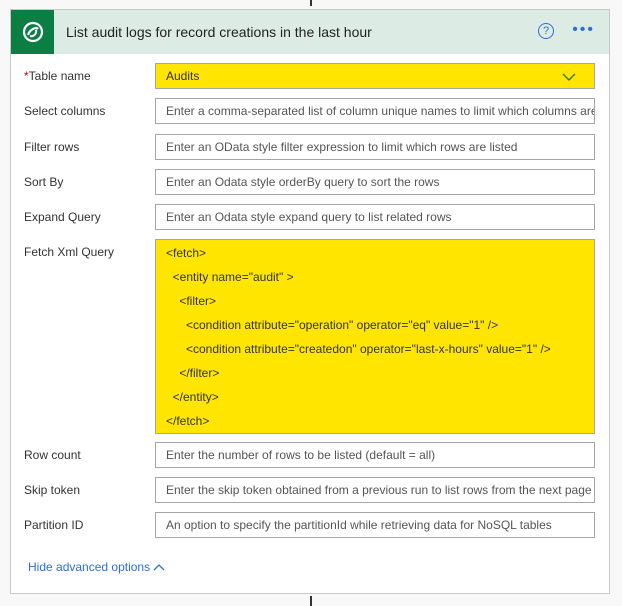 The height and width of the screenshot is (606, 622). I want to click on select-columns-label: Select columns, so click(65, 111).